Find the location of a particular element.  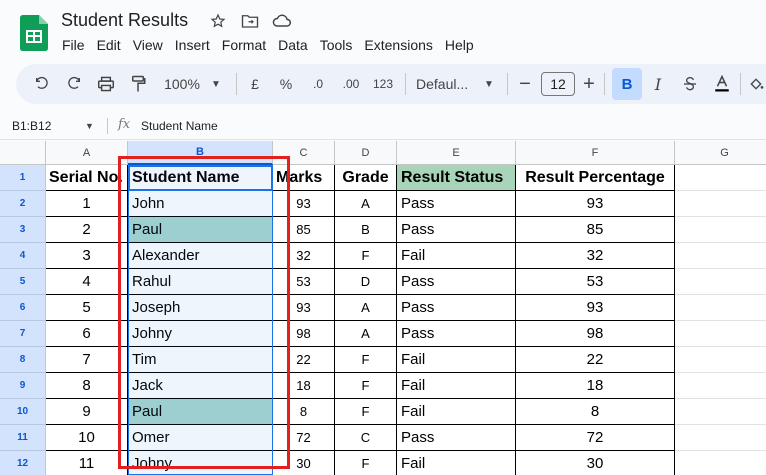

cell-name: Tim is located at coordinates (200, 360).